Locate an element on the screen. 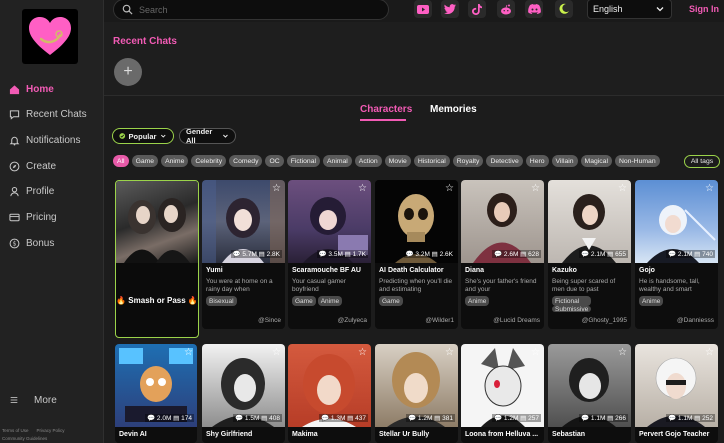 The image size is (724, 443). card-stats: 💬 1.2M ▤ 257 is located at coordinates (516, 418).